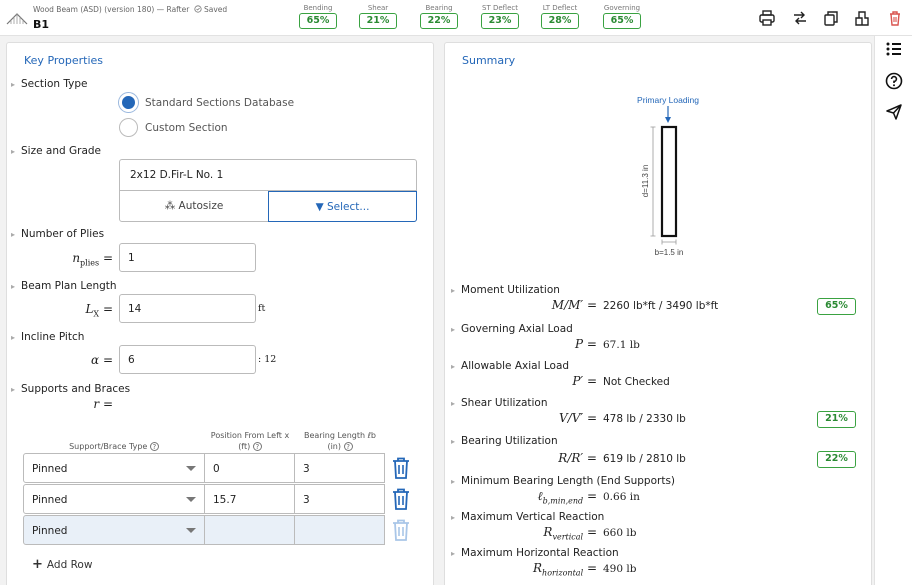  Describe the element at coordinates (108, 446) in the screenshot. I see `th-label: Support/Brace Type` at that location.